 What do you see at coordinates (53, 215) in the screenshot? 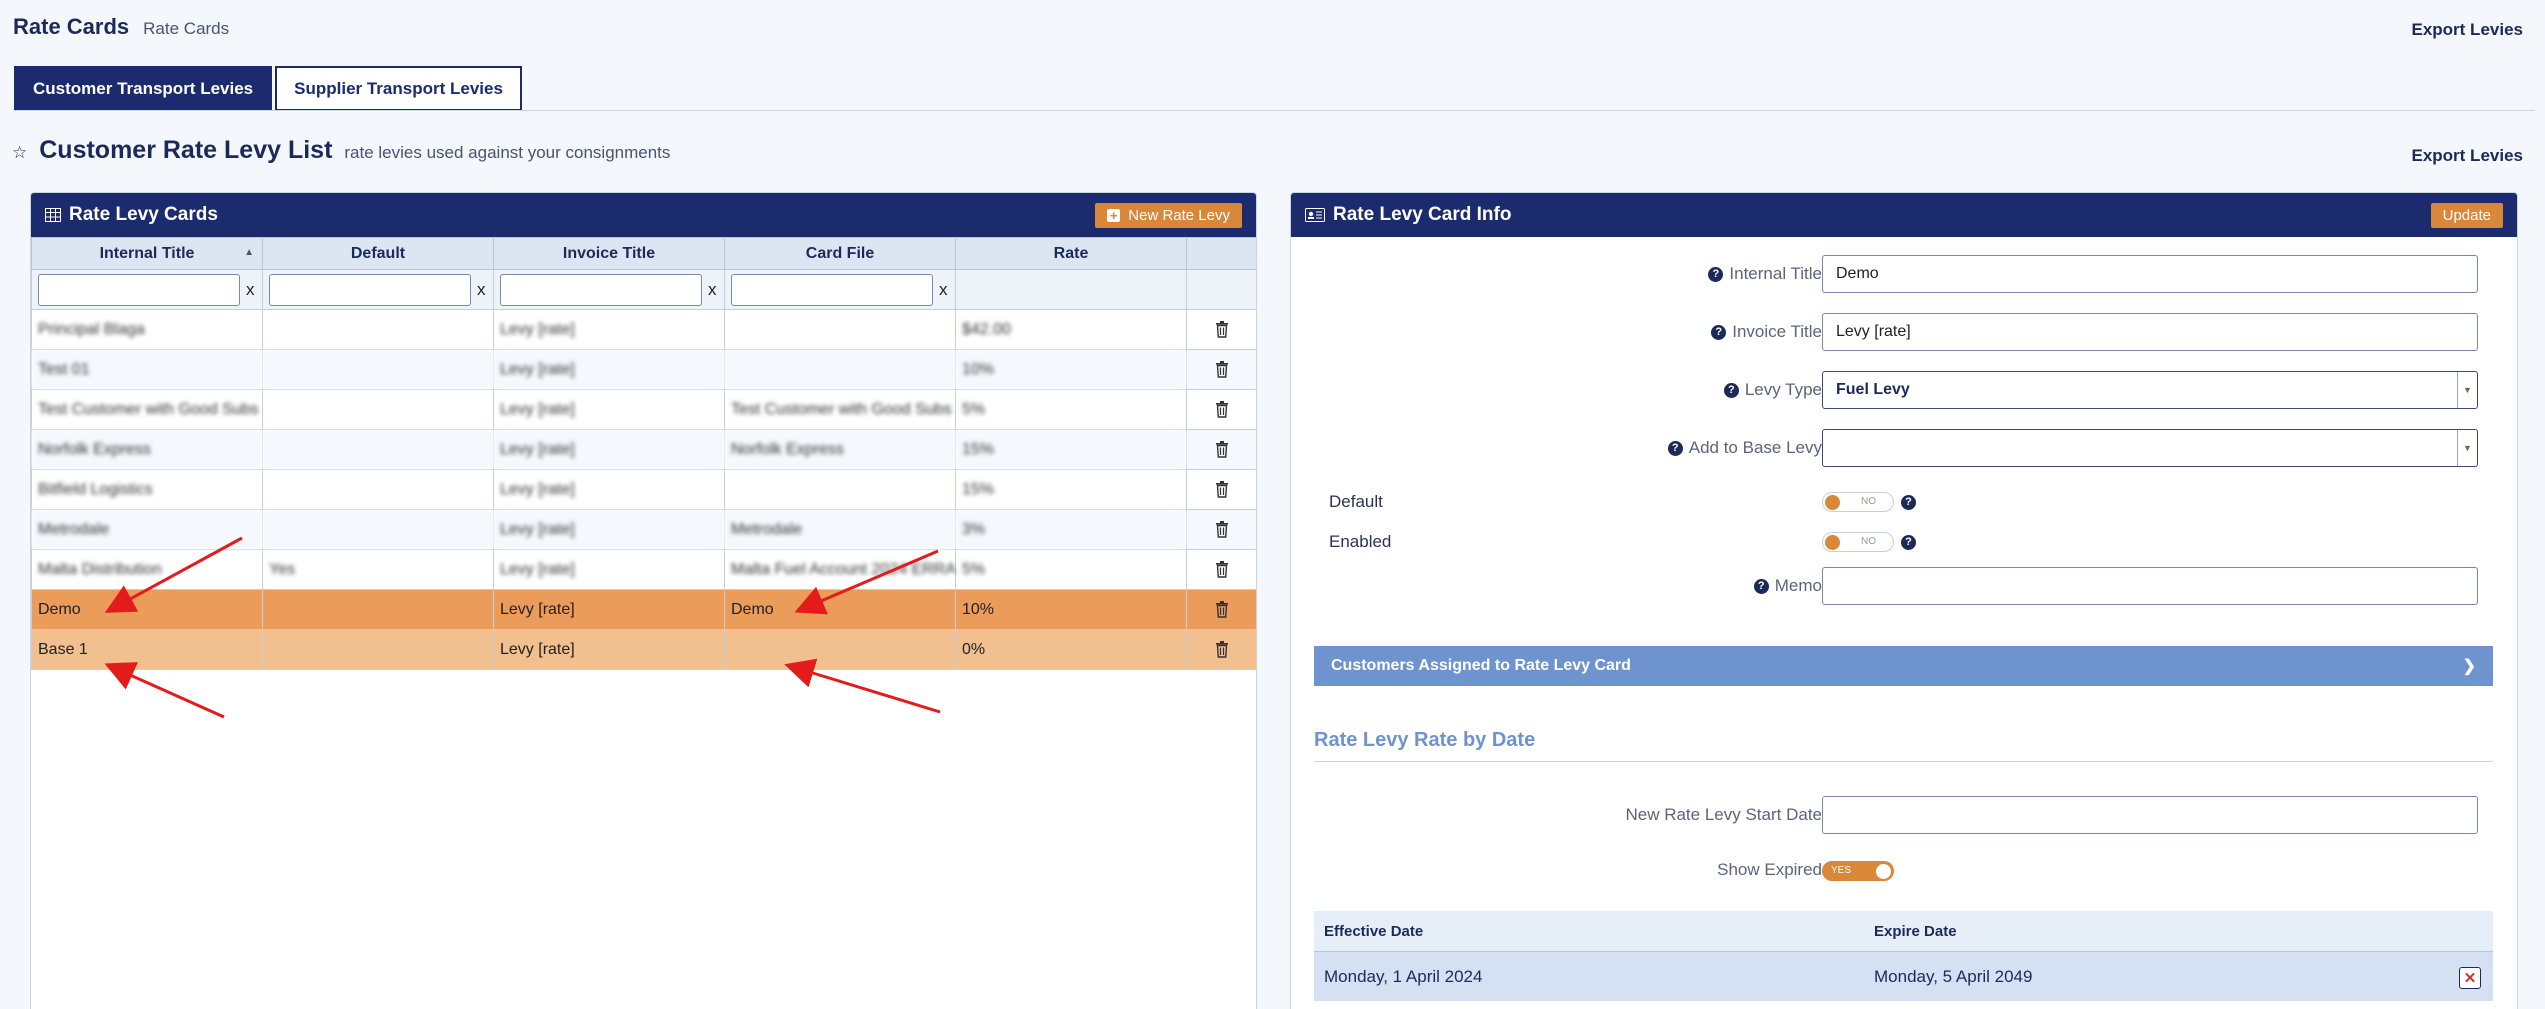
I see `table-icon` at bounding box center [53, 215].